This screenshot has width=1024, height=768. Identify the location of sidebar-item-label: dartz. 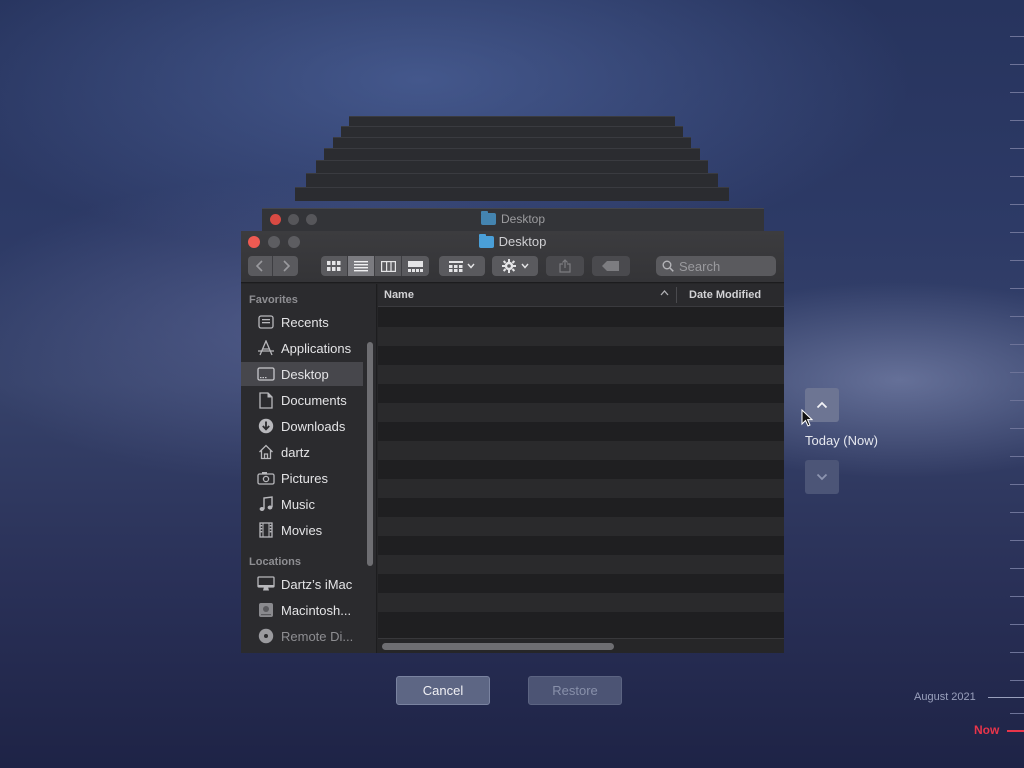
(295, 452).